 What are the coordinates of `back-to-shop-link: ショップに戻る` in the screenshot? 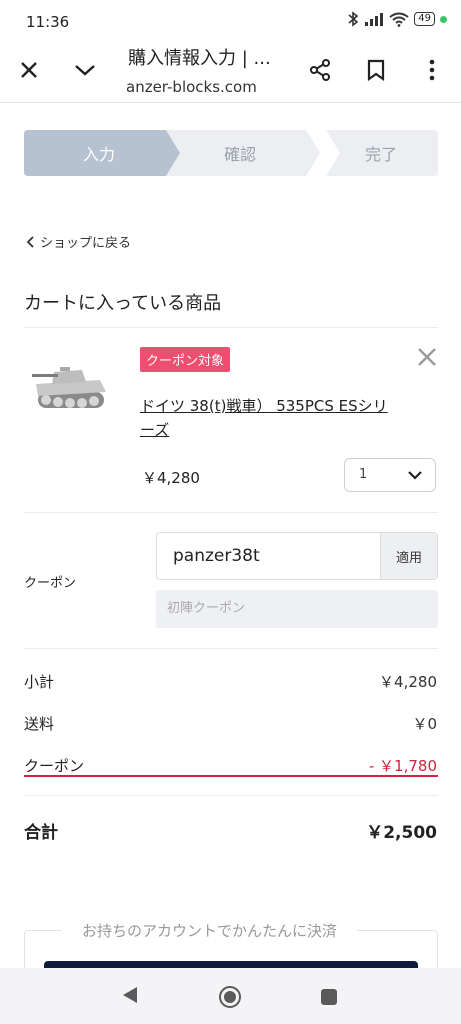 It's located at (78, 241).